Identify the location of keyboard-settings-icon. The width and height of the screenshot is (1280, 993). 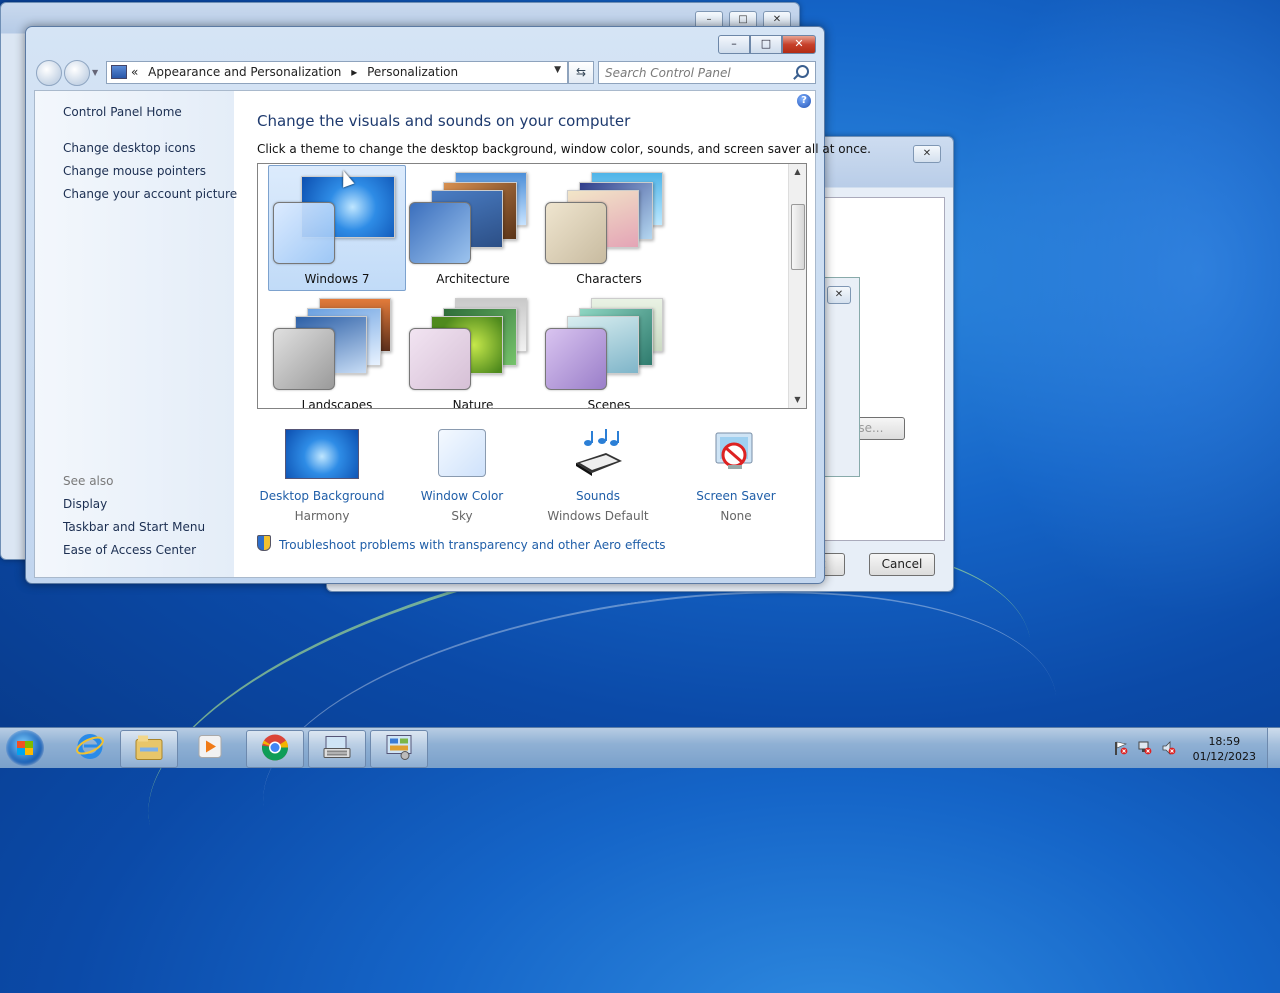
(337, 749).